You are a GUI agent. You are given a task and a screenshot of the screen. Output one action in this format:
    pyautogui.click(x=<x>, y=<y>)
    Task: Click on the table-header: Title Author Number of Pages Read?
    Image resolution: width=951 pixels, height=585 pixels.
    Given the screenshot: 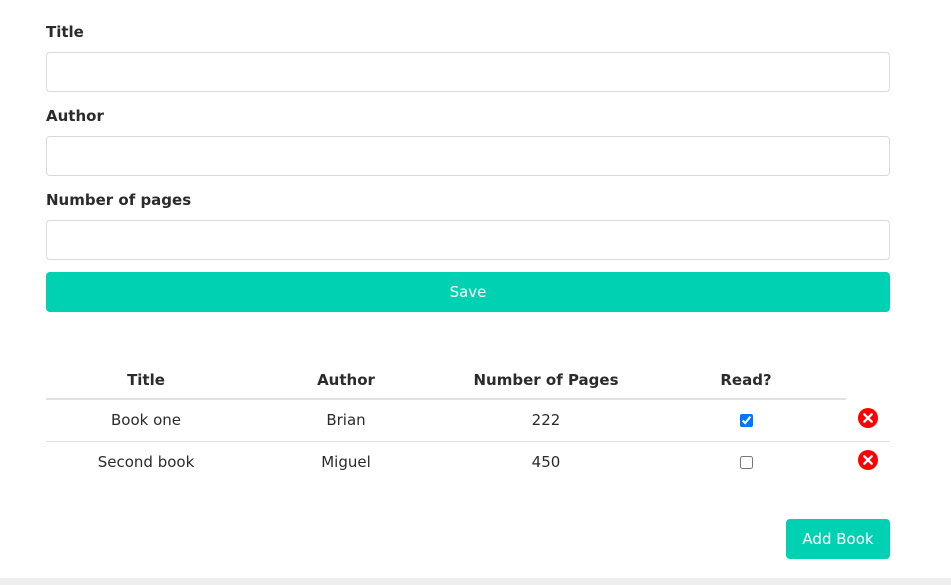 What is the action you would take?
    pyautogui.click(x=446, y=380)
    